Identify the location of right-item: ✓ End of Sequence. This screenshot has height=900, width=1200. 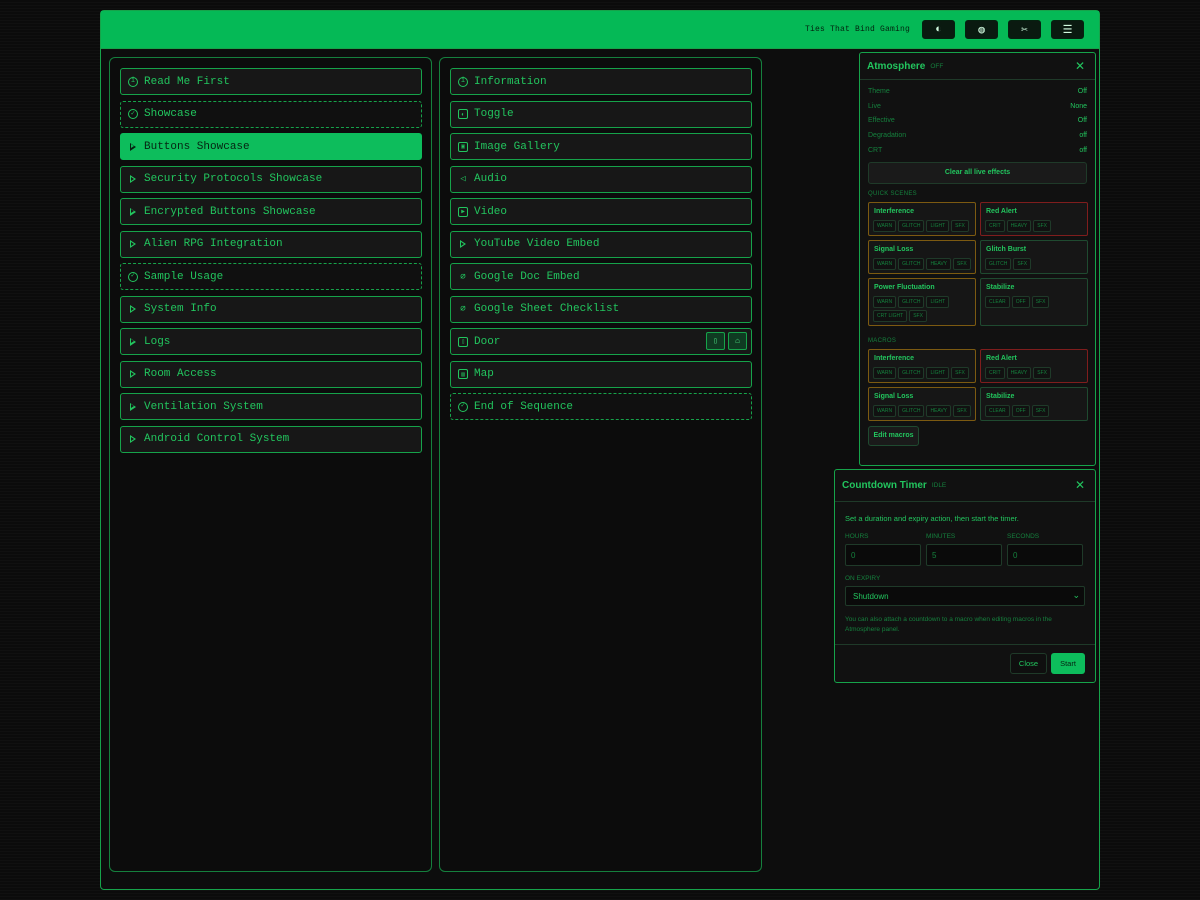
(601, 406).